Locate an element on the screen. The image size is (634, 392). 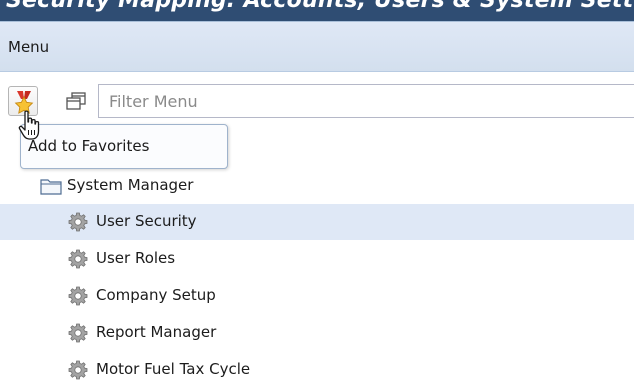
tree-item-report-manager: Report Manager is located at coordinates (317, 333).